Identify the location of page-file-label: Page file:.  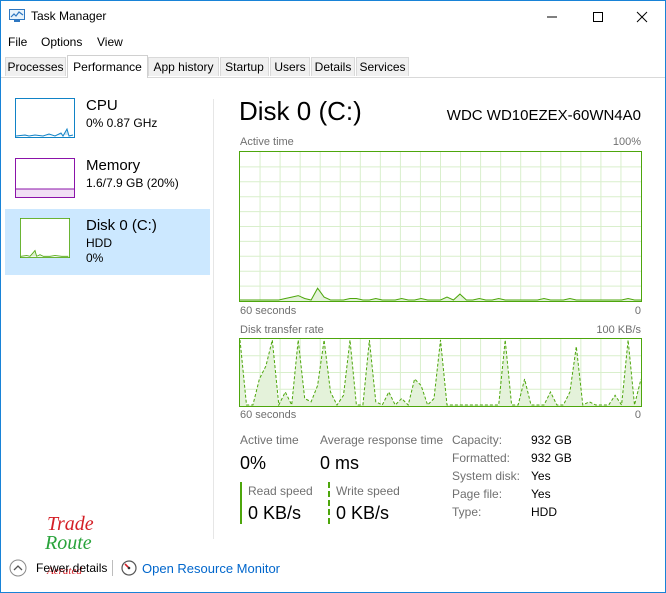
(477, 494).